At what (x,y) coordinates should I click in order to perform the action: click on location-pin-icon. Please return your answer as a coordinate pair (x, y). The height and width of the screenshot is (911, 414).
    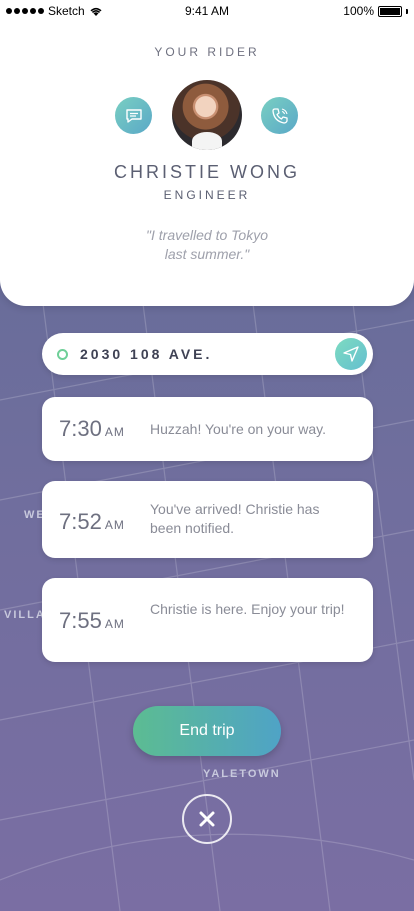
    Looking at the image, I should click on (62, 354).